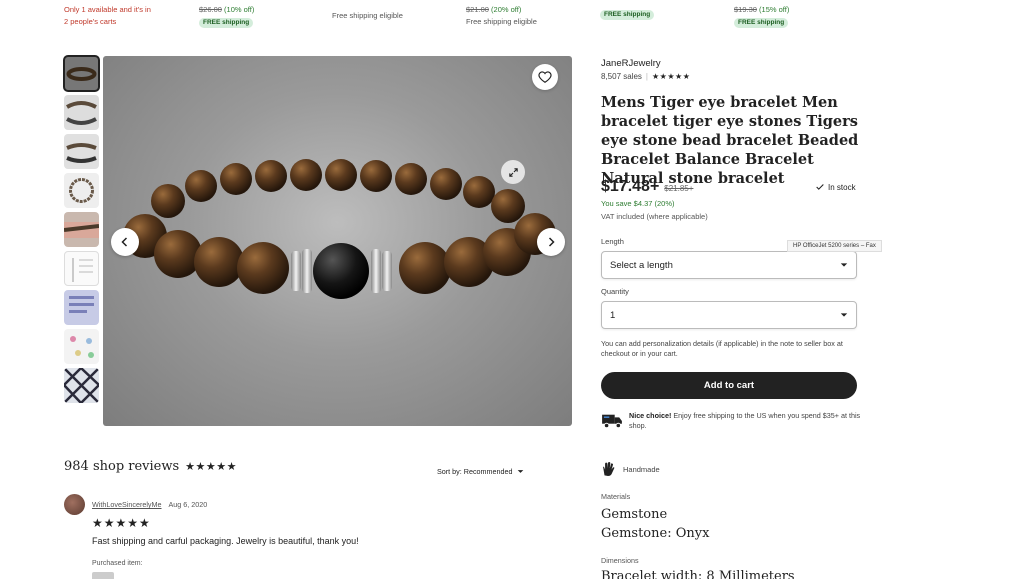 The image size is (1030, 579). I want to click on rec-discount: (10% off), so click(238, 9).